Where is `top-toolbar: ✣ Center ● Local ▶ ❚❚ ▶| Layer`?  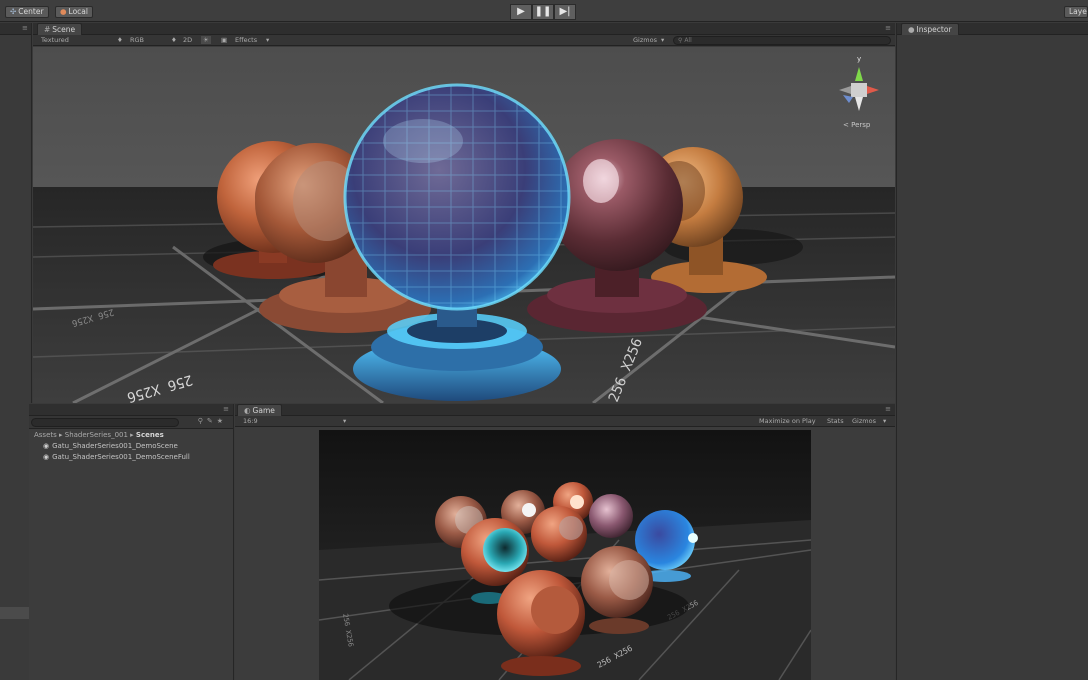 top-toolbar: ✣ Center ● Local ▶ ❚❚ ▶| Layer is located at coordinates (544, 11).